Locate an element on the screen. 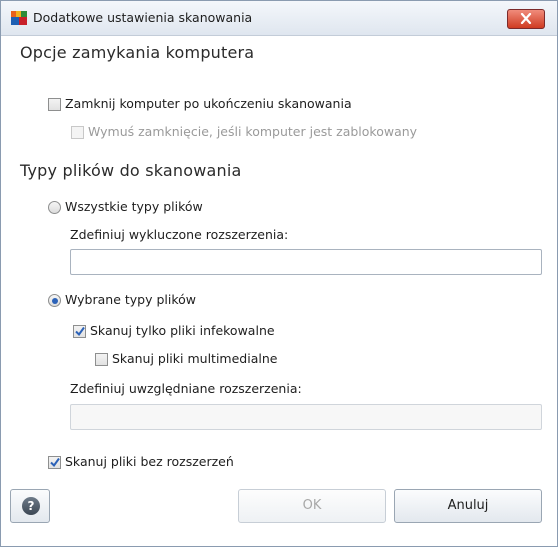 The height and width of the screenshot is (547, 558). exclude-extensions-input is located at coordinates (306, 262).